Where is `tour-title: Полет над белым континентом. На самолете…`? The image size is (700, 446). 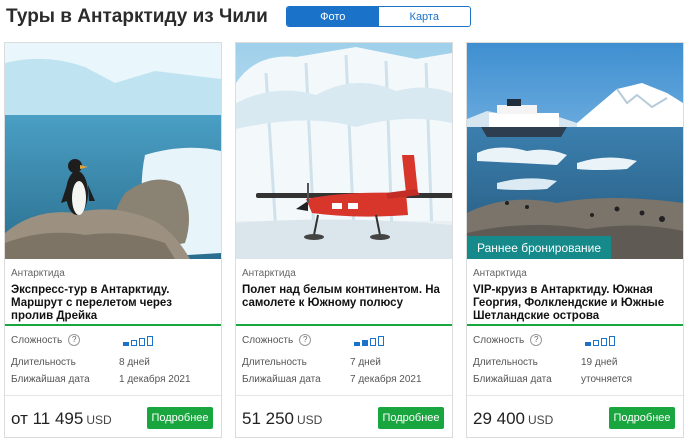
tour-title: Полет над белым континентом. На самолете… is located at coordinates (345, 297).